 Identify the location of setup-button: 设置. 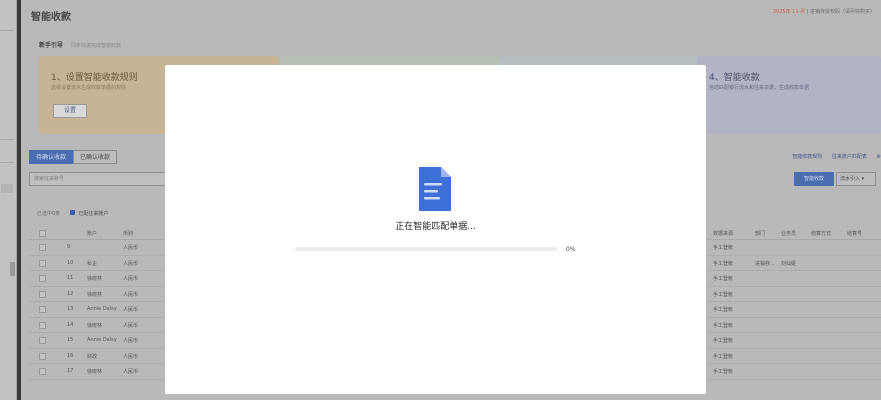
(70, 111).